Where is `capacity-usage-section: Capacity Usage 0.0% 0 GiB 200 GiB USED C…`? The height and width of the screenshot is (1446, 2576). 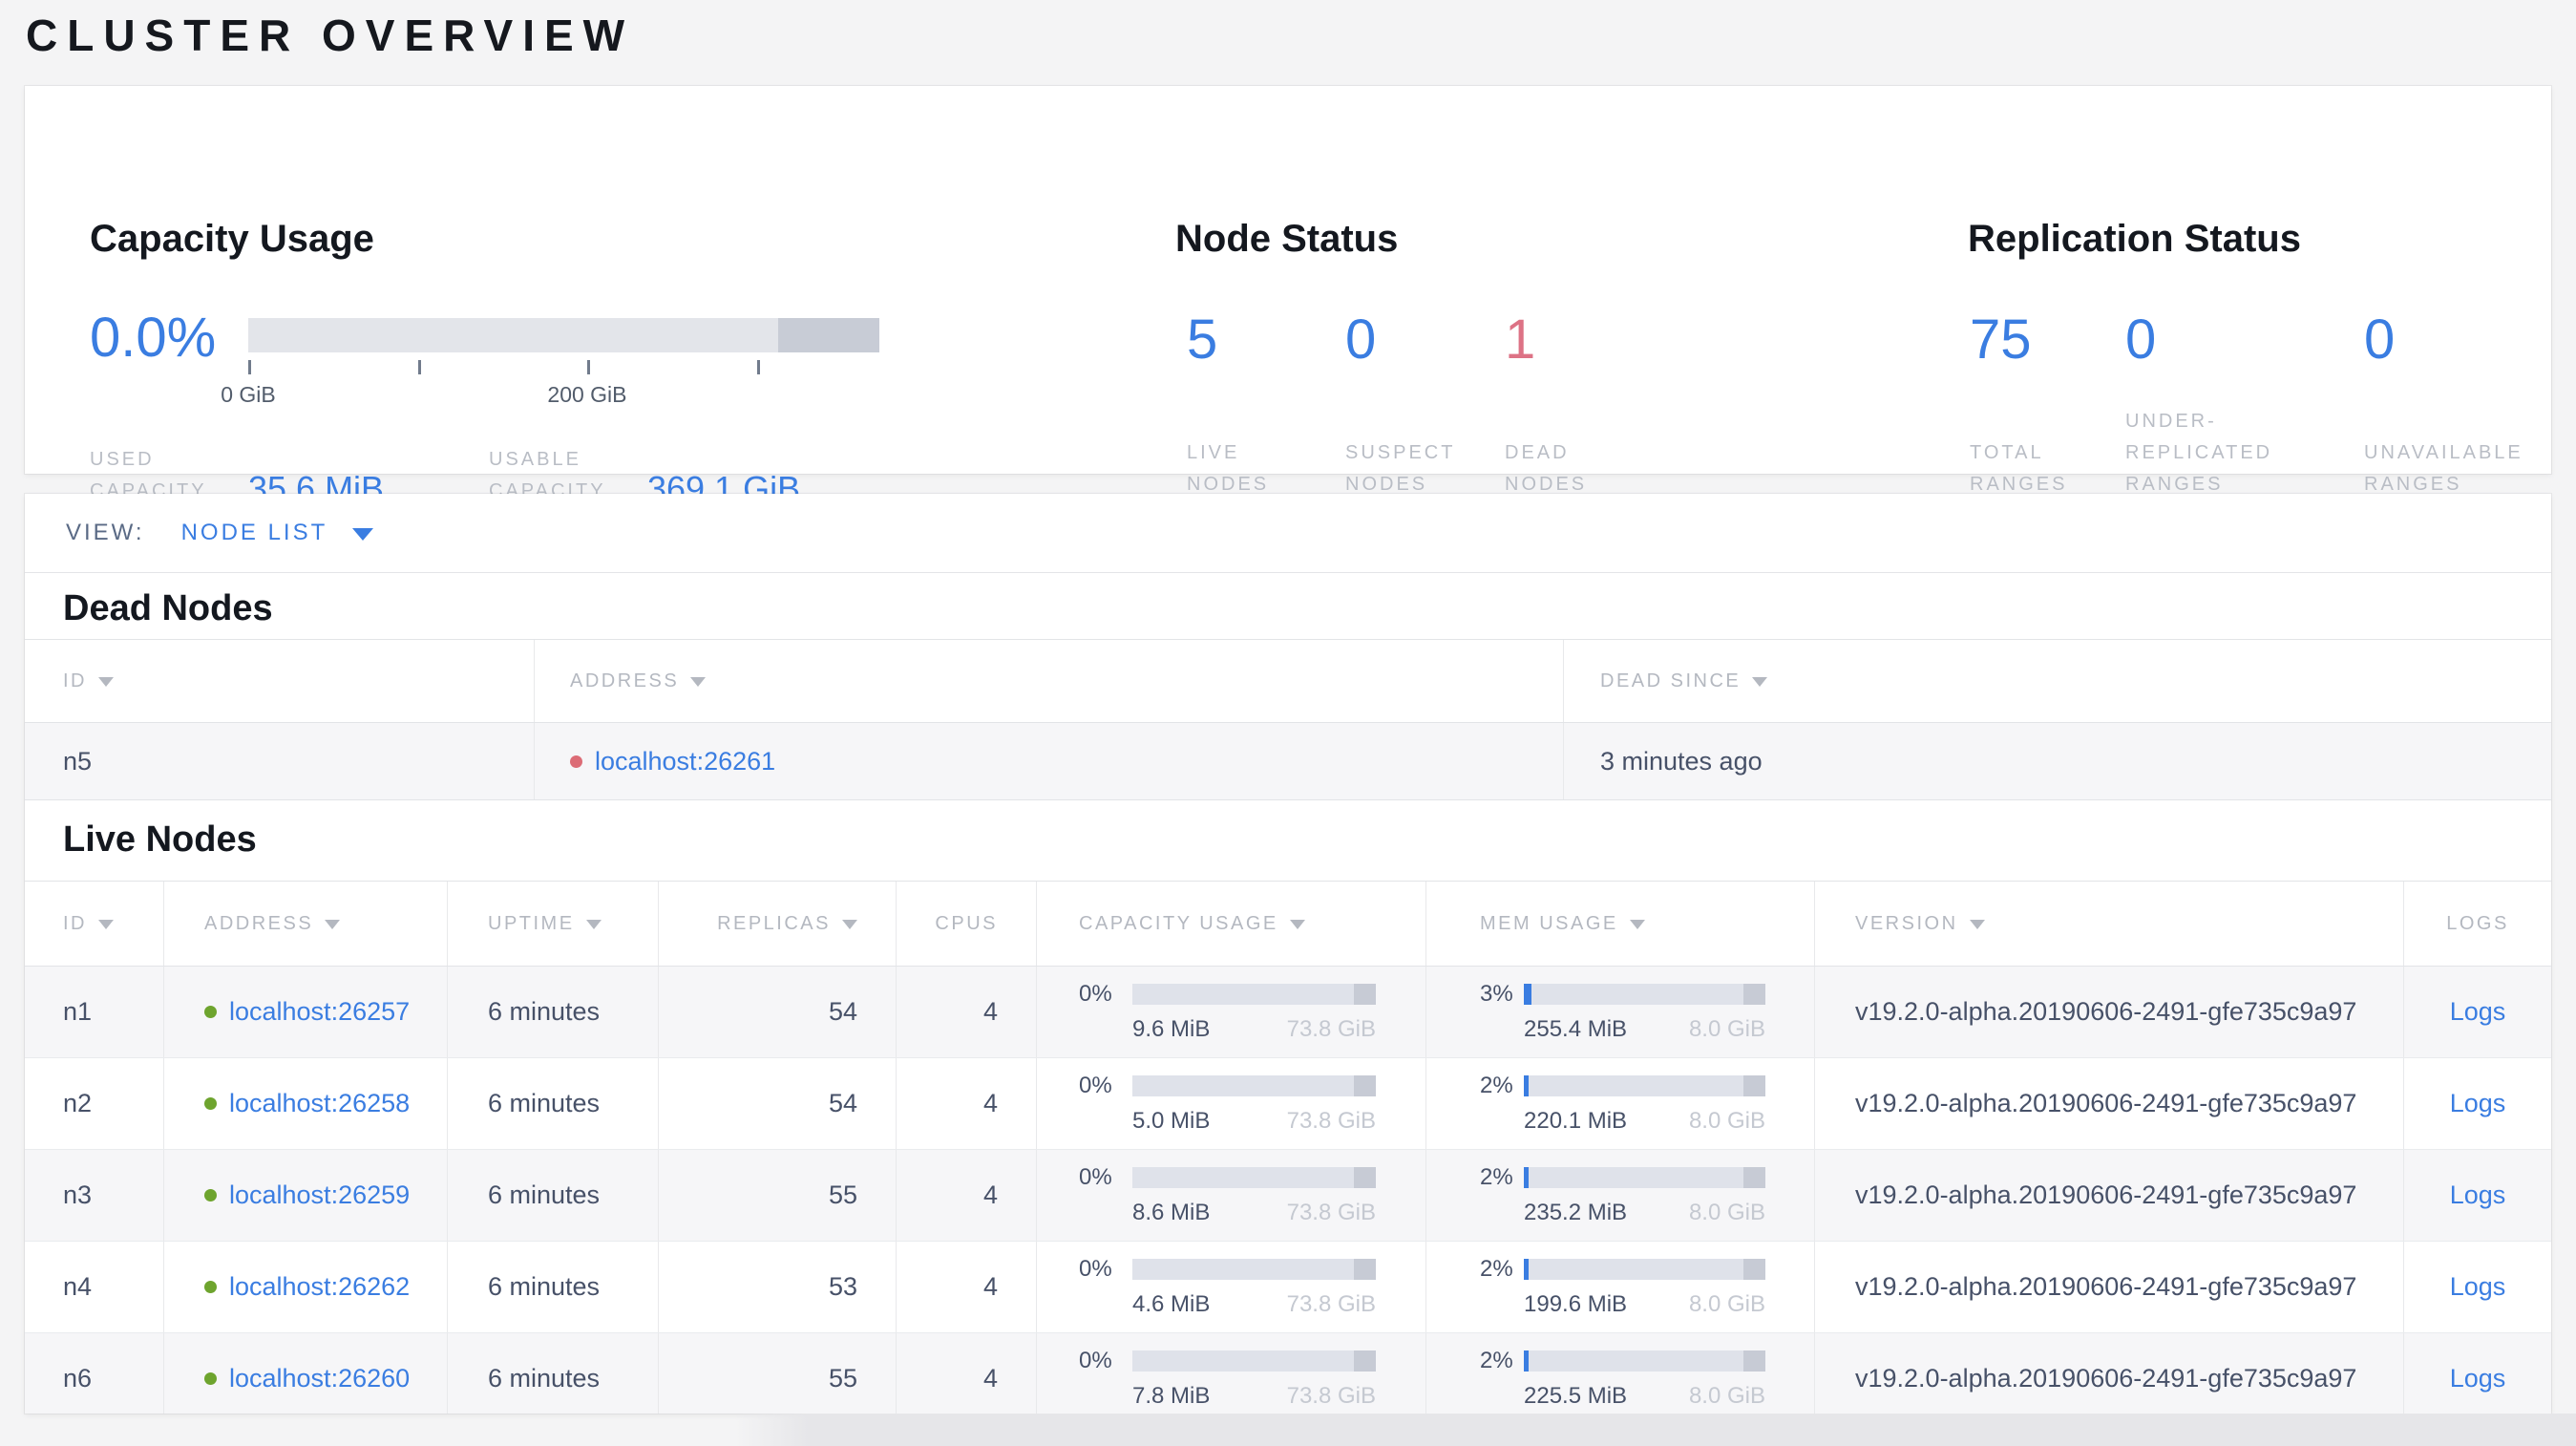 capacity-usage-section: Capacity Usage 0.0% 0 GiB 200 GiB USED C… is located at coordinates (519, 361).